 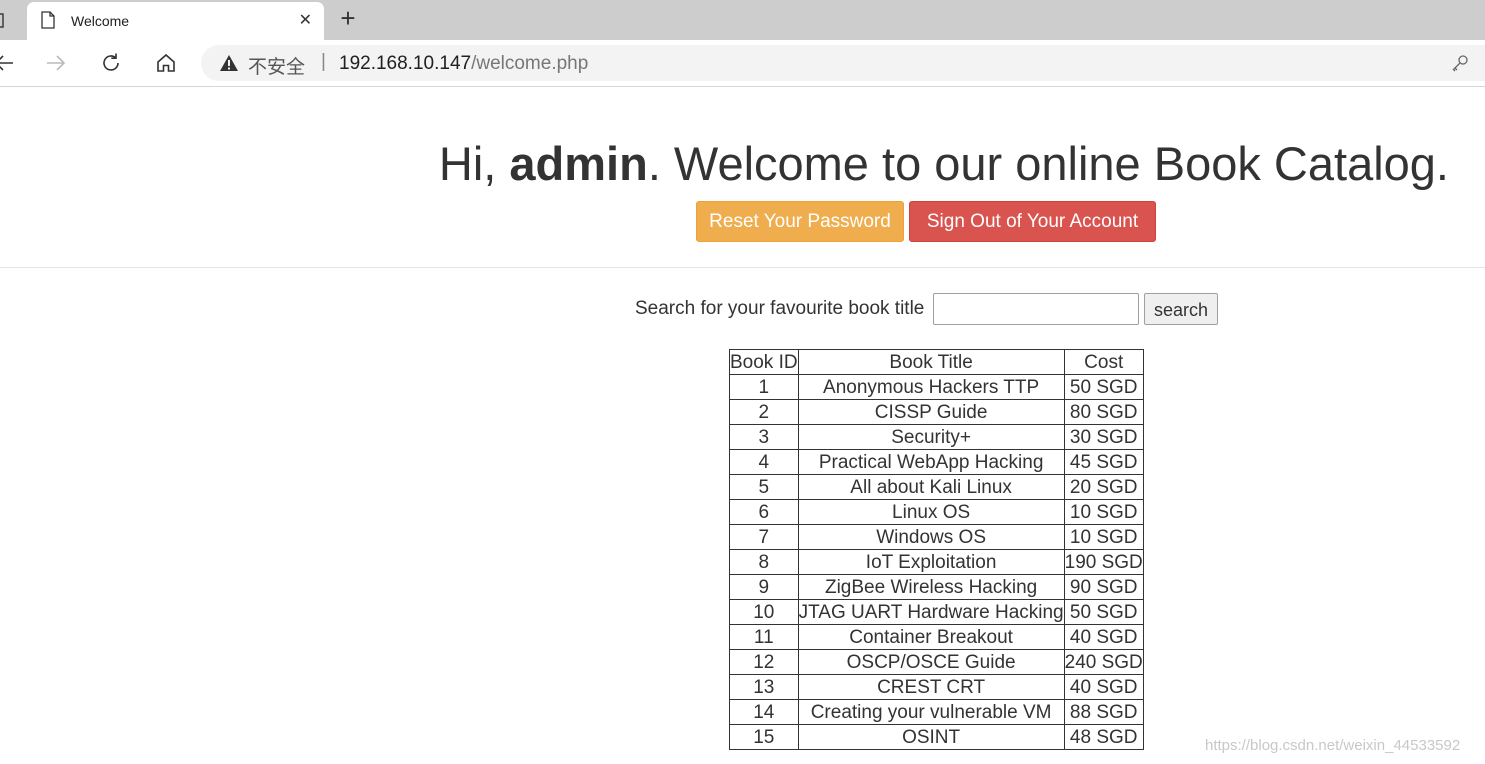 What do you see at coordinates (474, 163) in the screenshot?
I see `greeting-prefix: Hi,` at bounding box center [474, 163].